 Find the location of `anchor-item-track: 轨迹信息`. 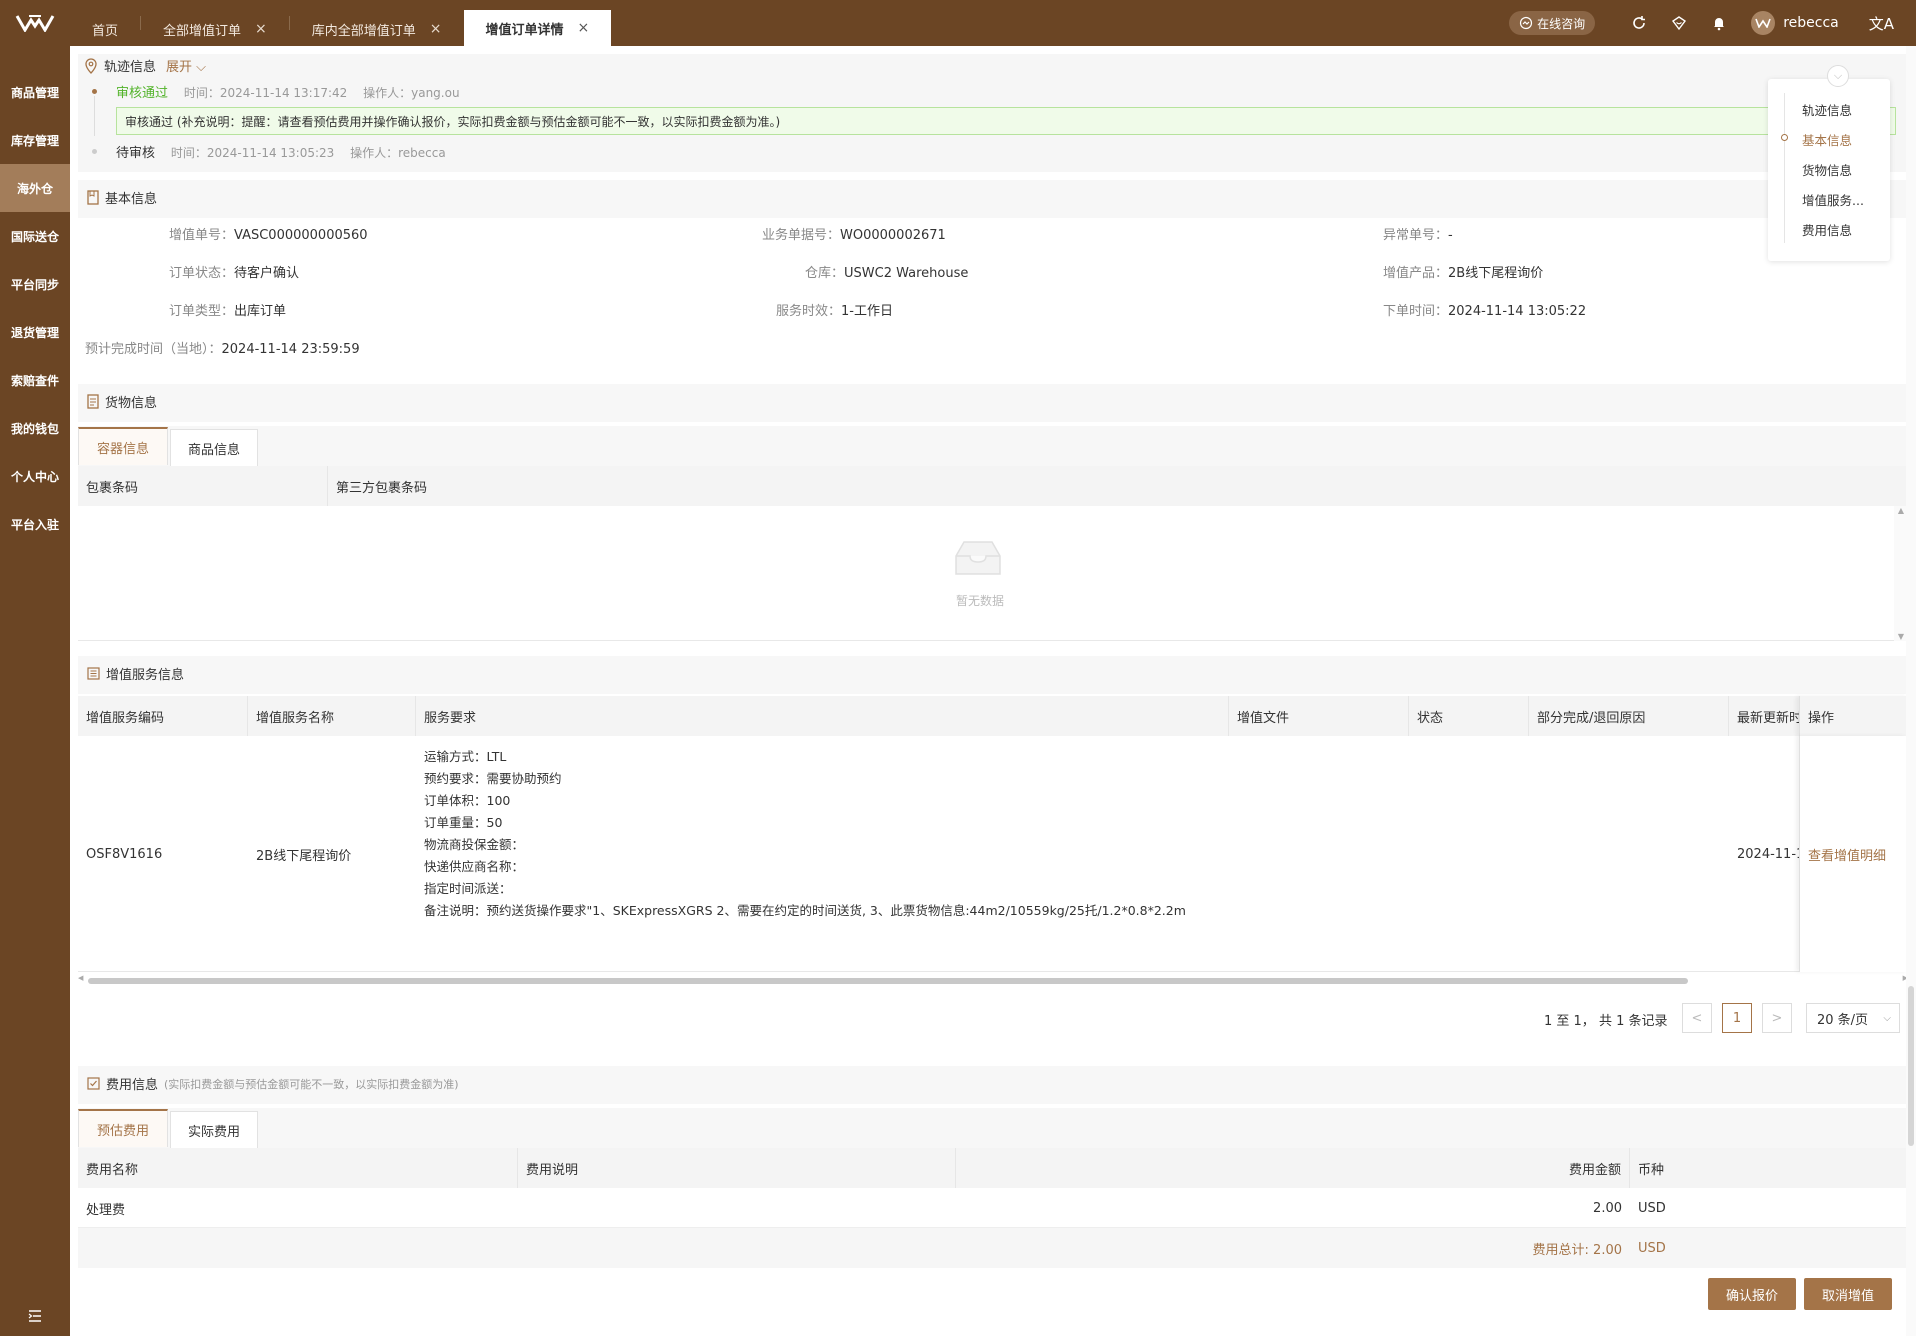

anchor-item-track: 轨迹信息 is located at coordinates (1827, 109).